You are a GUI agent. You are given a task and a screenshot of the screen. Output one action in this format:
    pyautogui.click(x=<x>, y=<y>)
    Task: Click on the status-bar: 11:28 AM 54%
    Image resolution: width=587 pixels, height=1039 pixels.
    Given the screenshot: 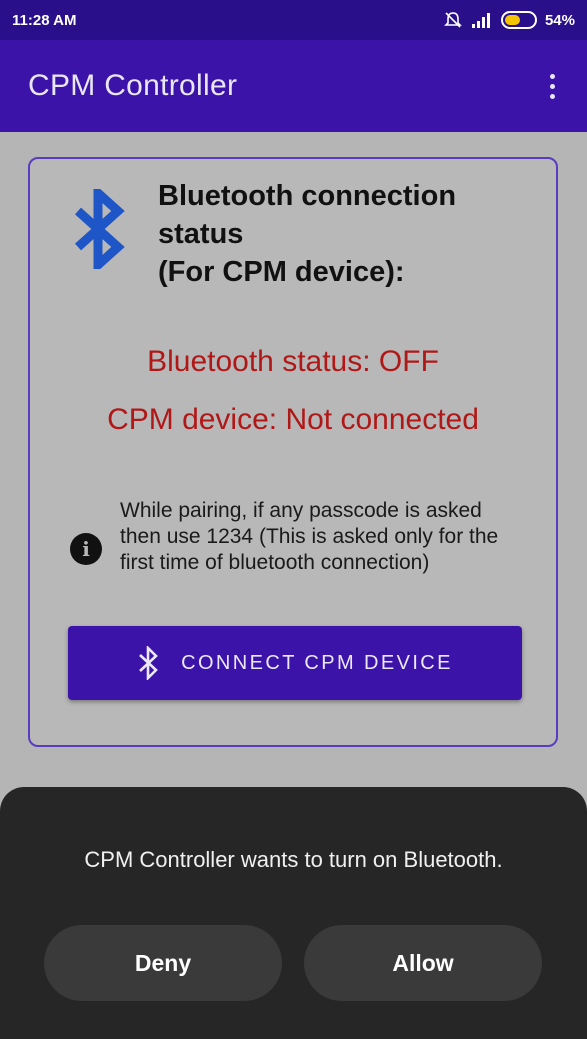 What is the action you would take?
    pyautogui.click(x=293, y=20)
    